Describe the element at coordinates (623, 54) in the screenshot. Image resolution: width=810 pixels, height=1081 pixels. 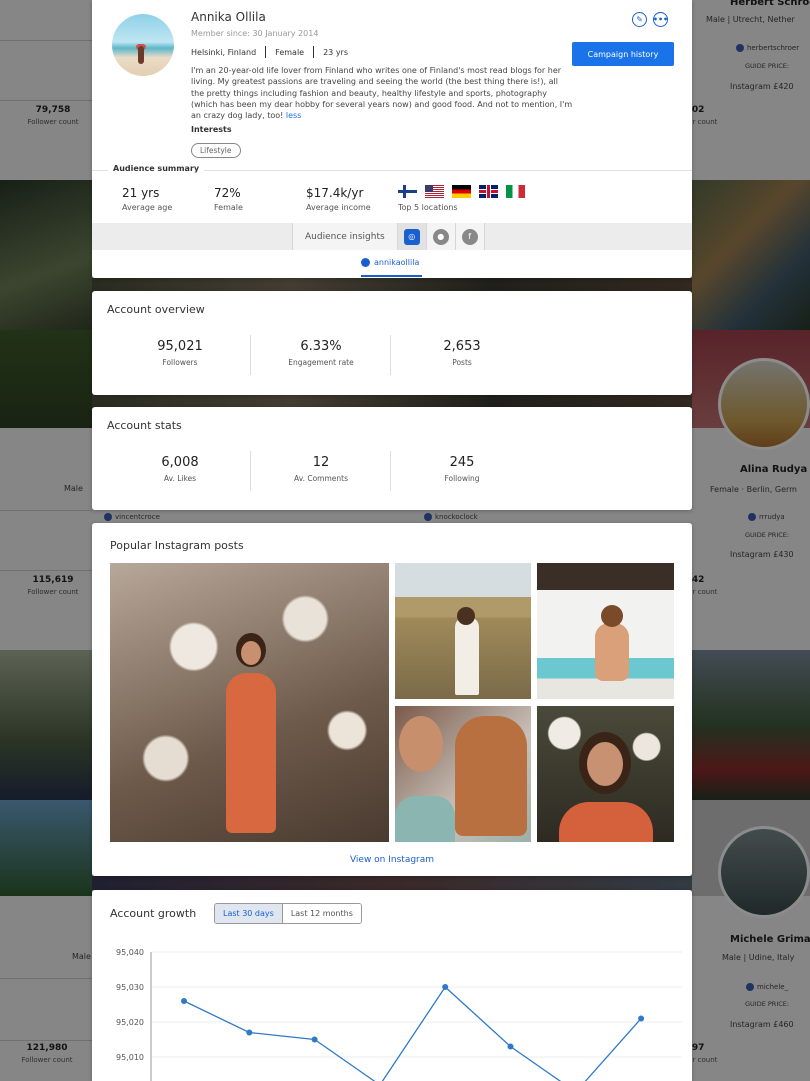
I see `campaign-history-button: Campaign history` at that location.